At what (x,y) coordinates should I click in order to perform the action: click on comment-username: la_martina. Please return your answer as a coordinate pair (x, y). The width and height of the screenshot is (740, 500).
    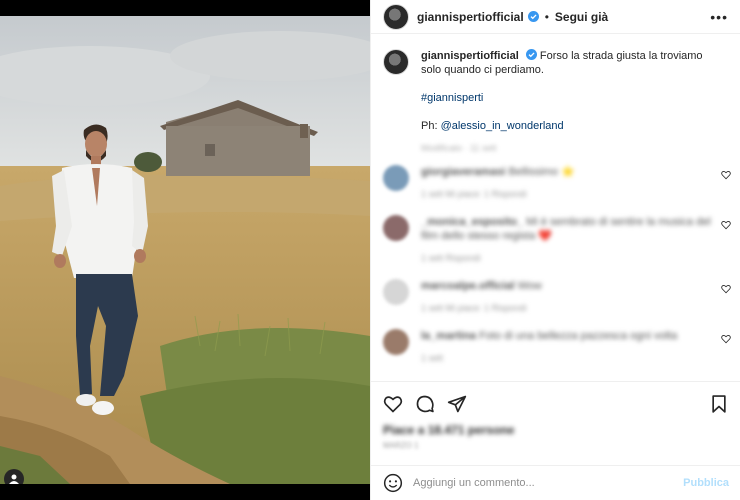
    Looking at the image, I should click on (448, 336).